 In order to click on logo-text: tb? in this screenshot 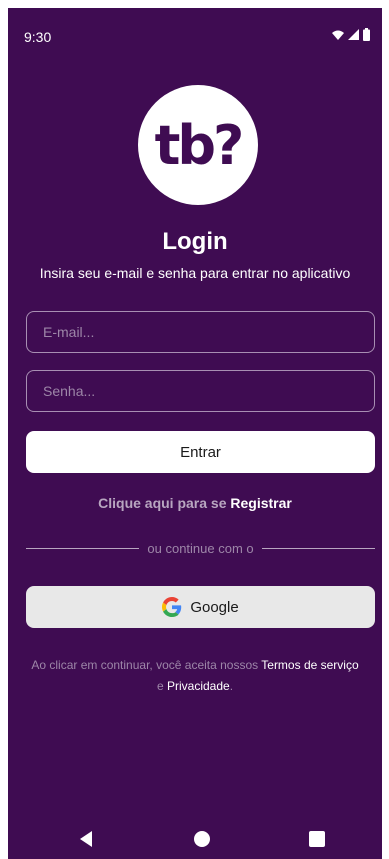, I will do `click(199, 145)`.